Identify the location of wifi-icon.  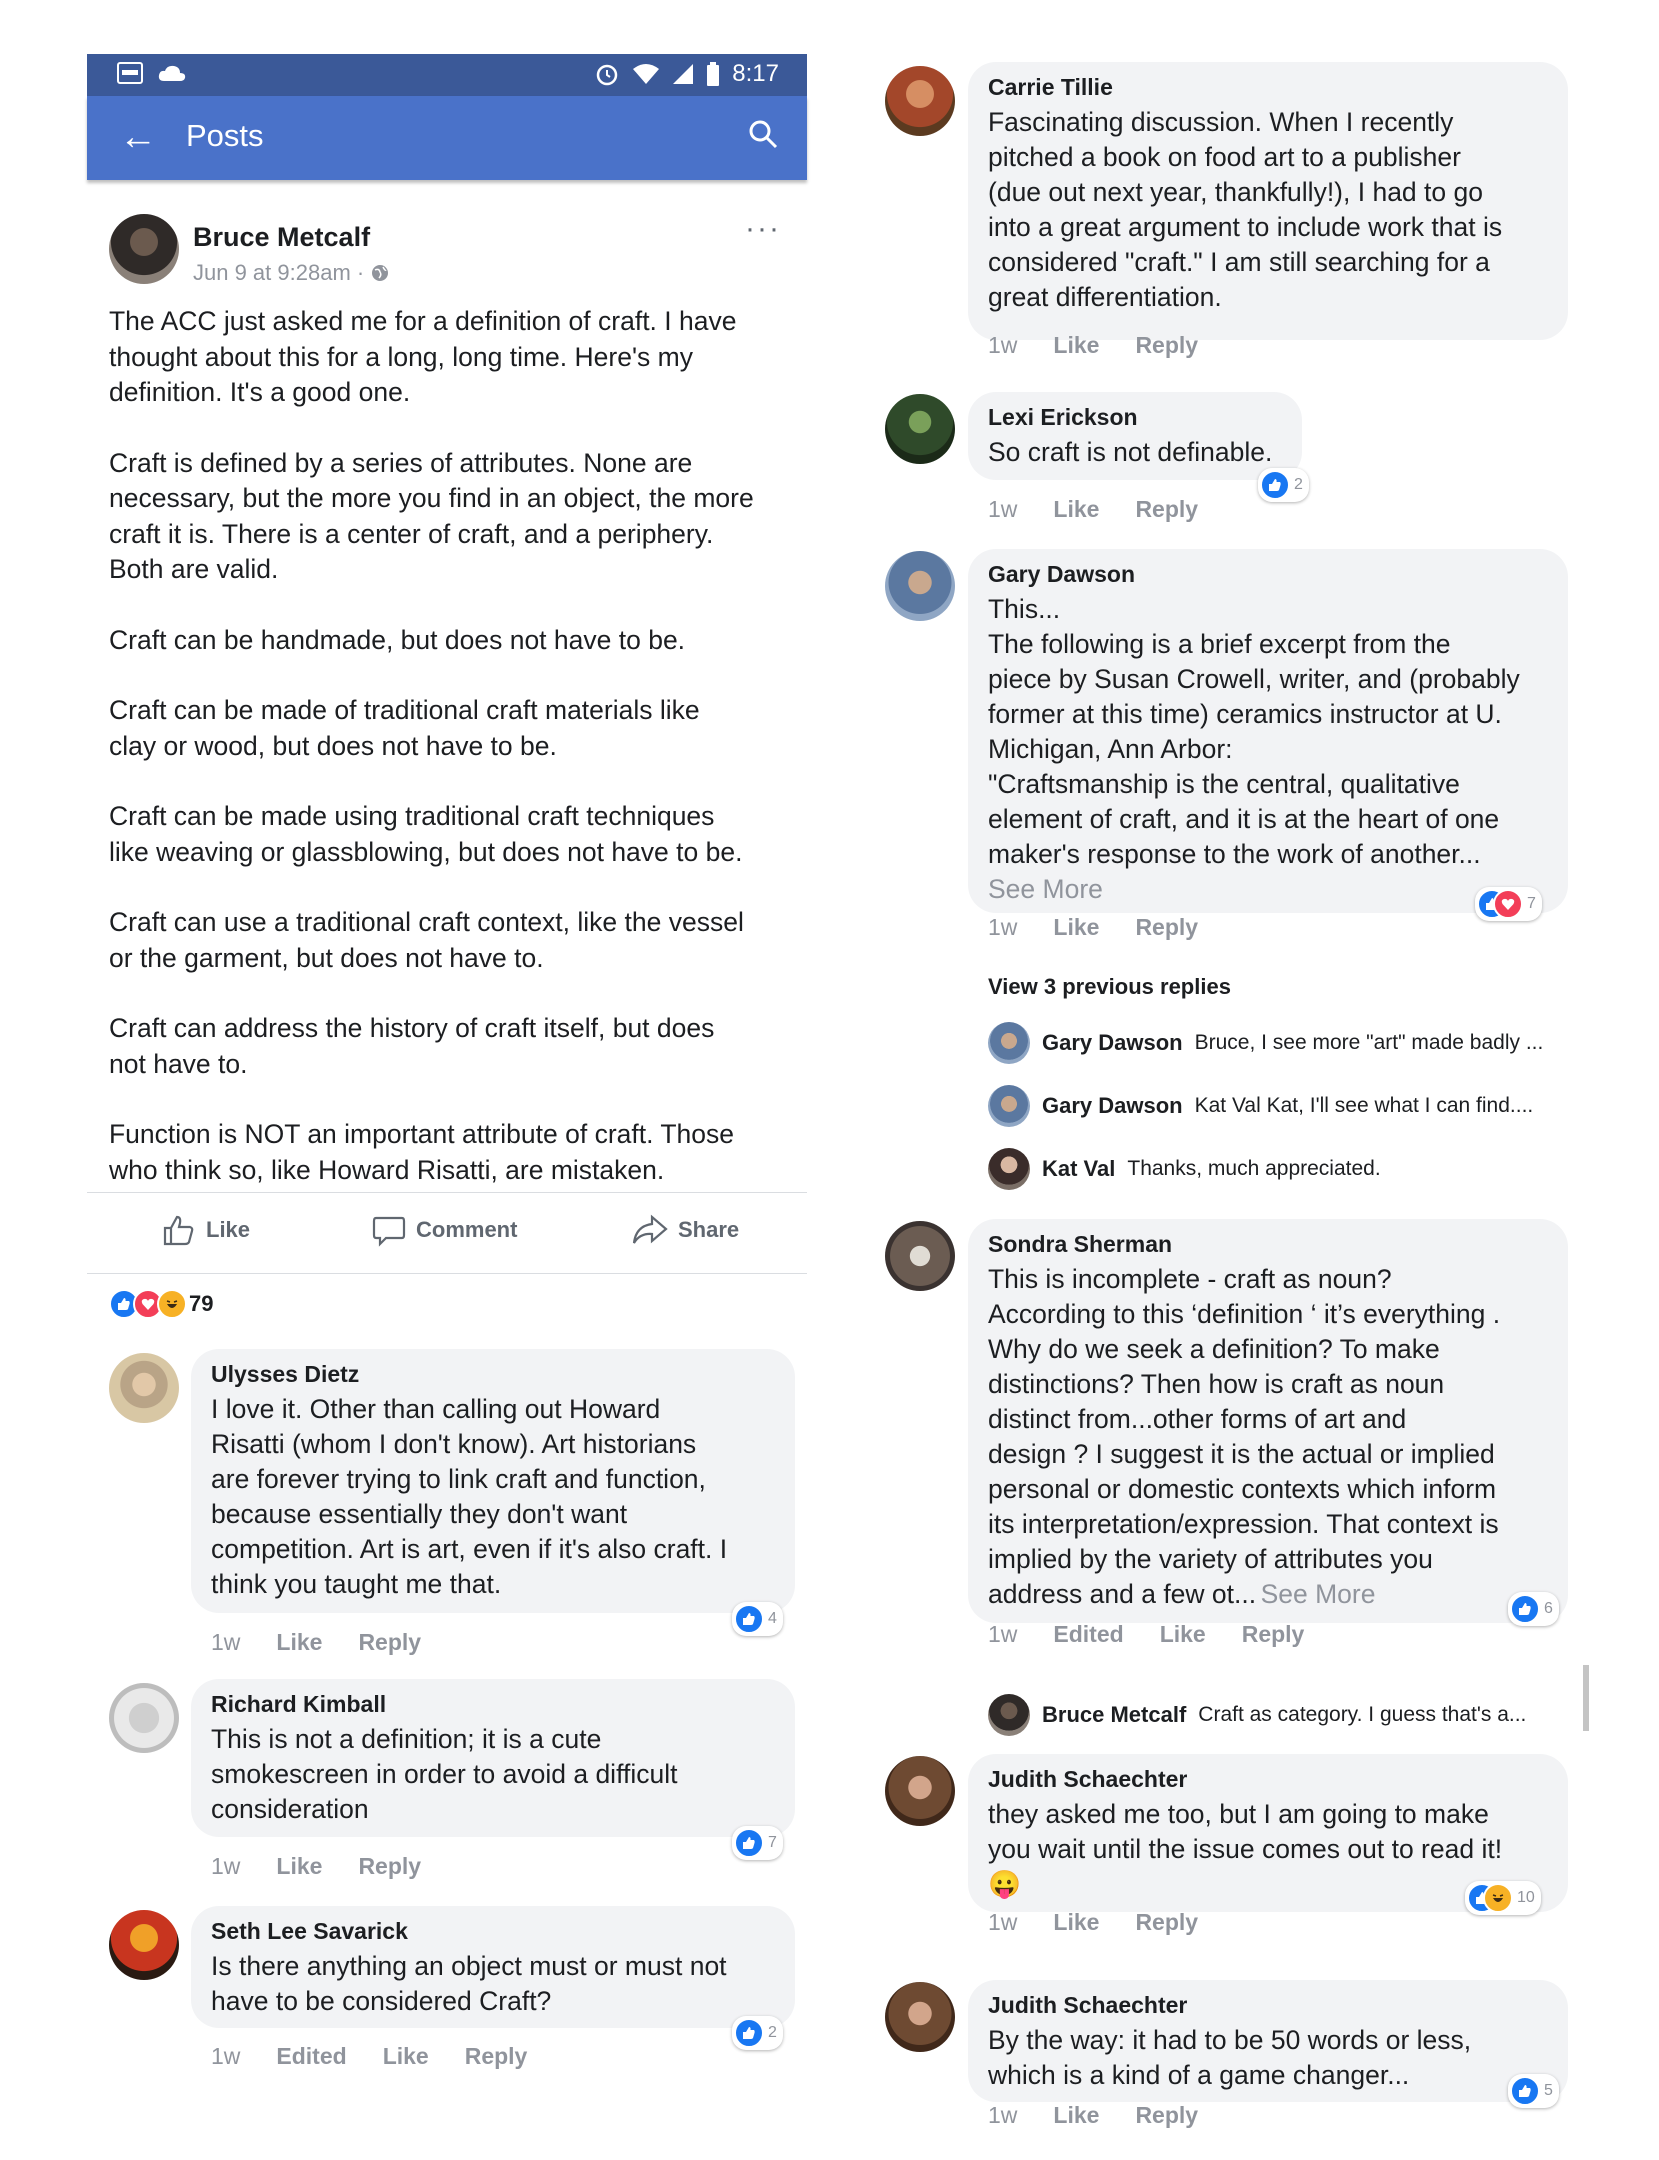
(646, 74).